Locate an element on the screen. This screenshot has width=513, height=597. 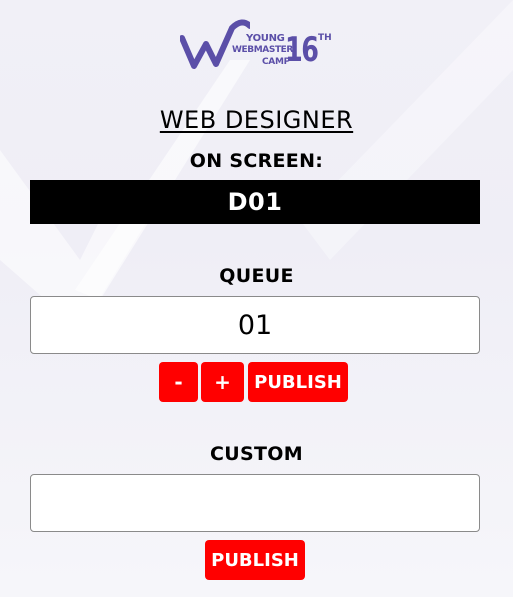
logo-young-text: YOUNG is located at coordinates (265, 38).